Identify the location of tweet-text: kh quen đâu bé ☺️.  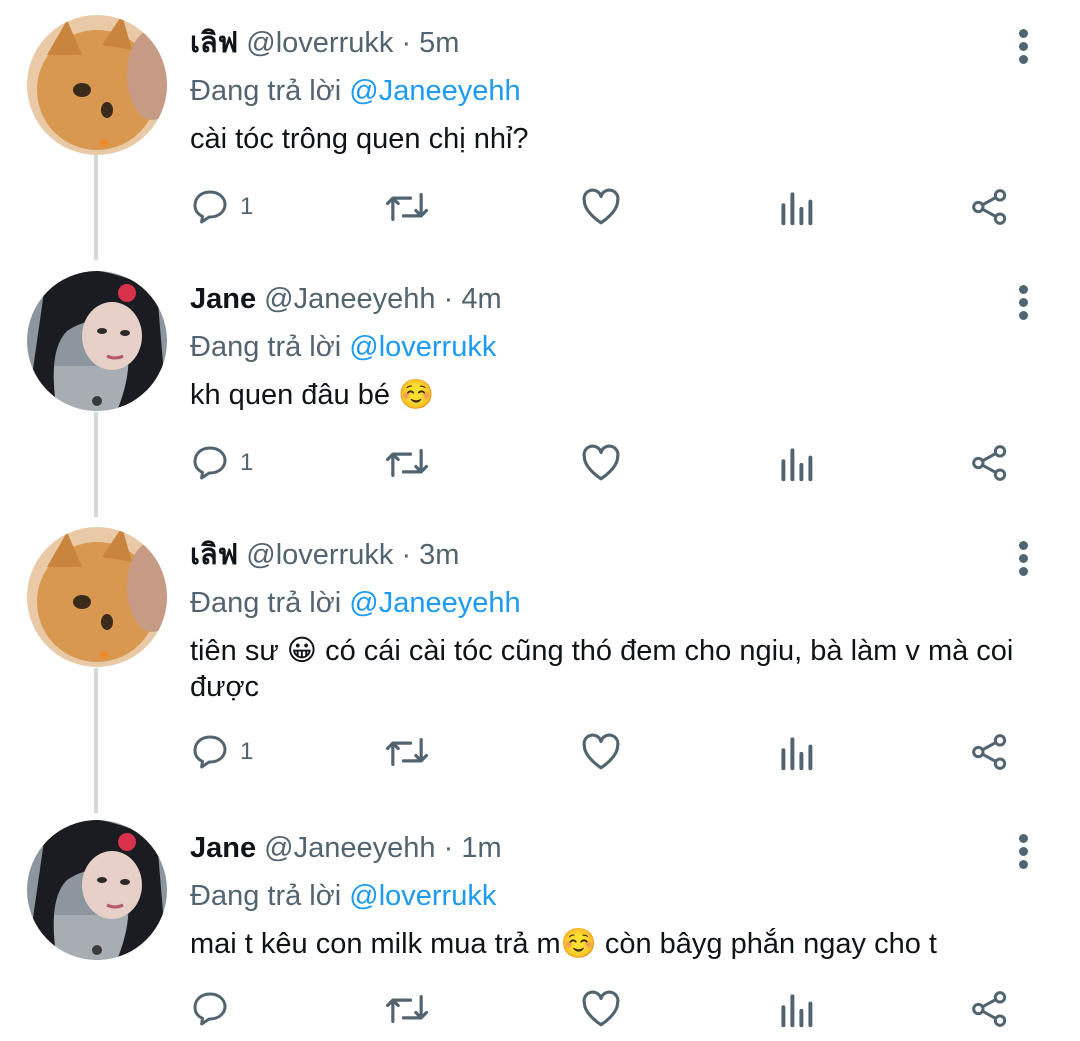
(312, 395).